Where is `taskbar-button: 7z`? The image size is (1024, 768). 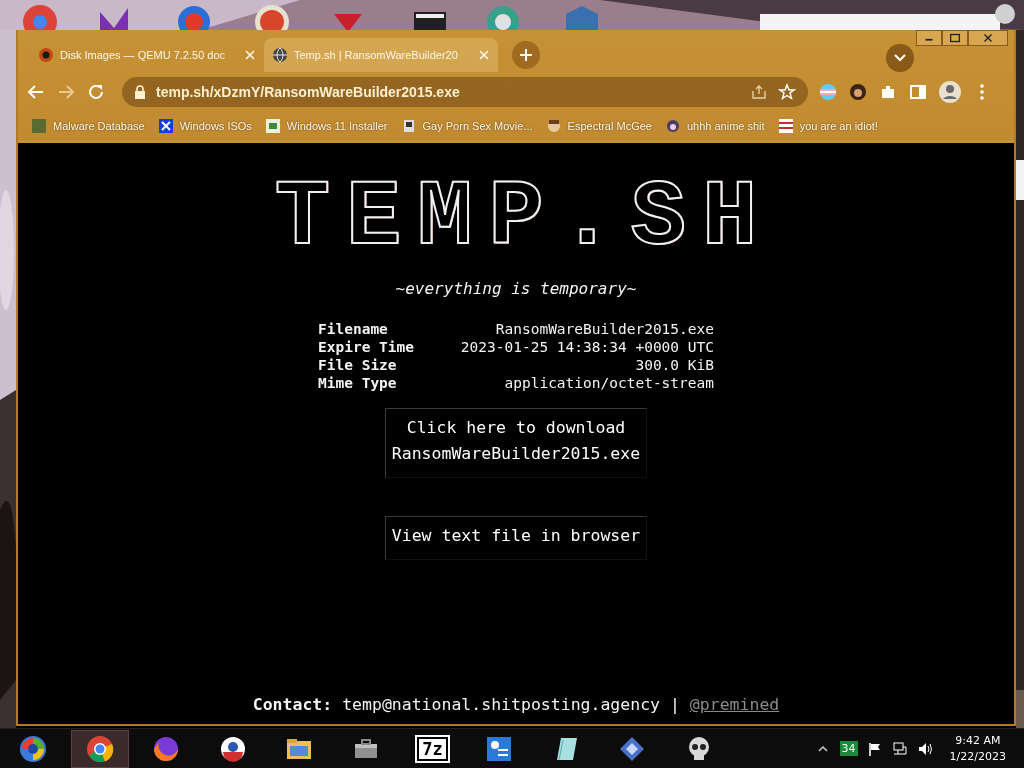 taskbar-button: 7z is located at coordinates (432, 748).